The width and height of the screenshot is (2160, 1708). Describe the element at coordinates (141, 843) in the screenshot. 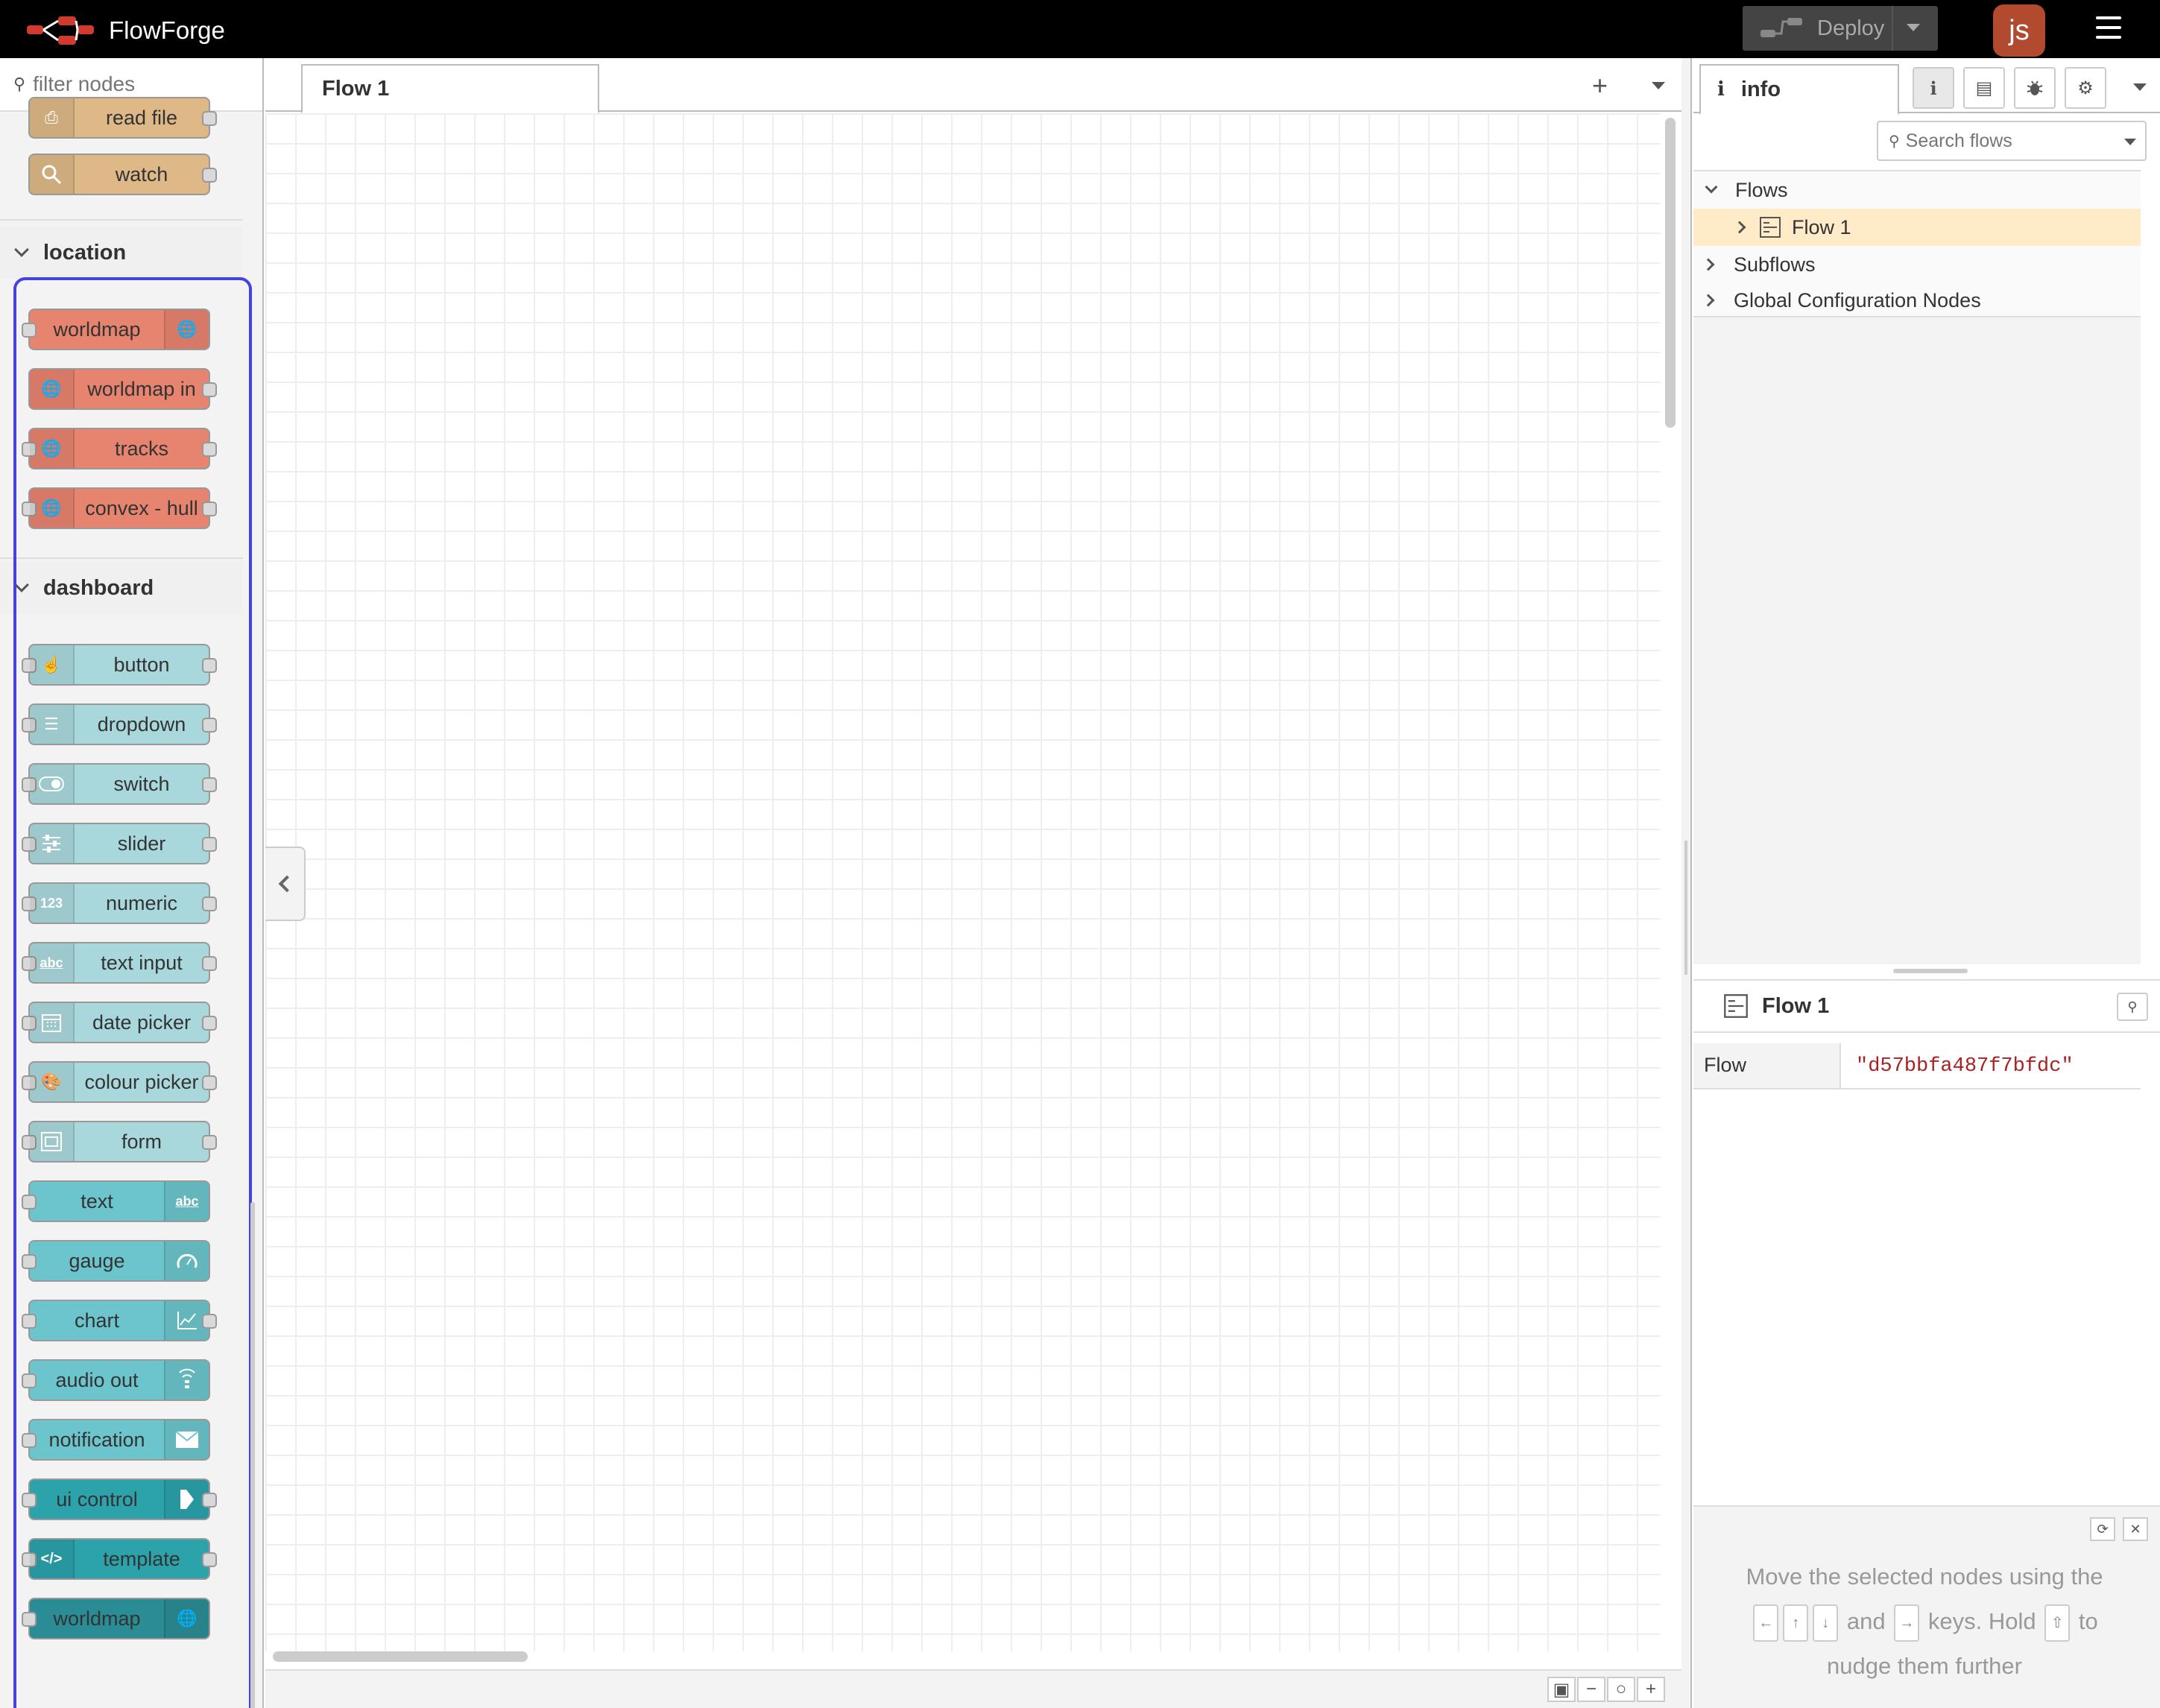

I see `node-label: slider` at that location.